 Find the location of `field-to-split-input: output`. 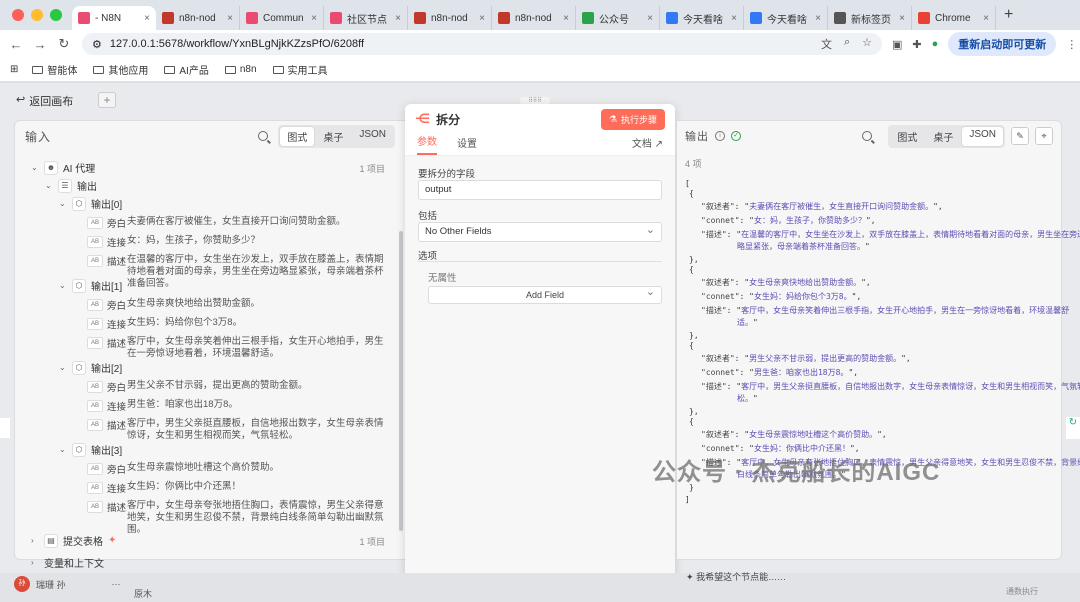

field-to-split-input: output is located at coordinates (540, 190).